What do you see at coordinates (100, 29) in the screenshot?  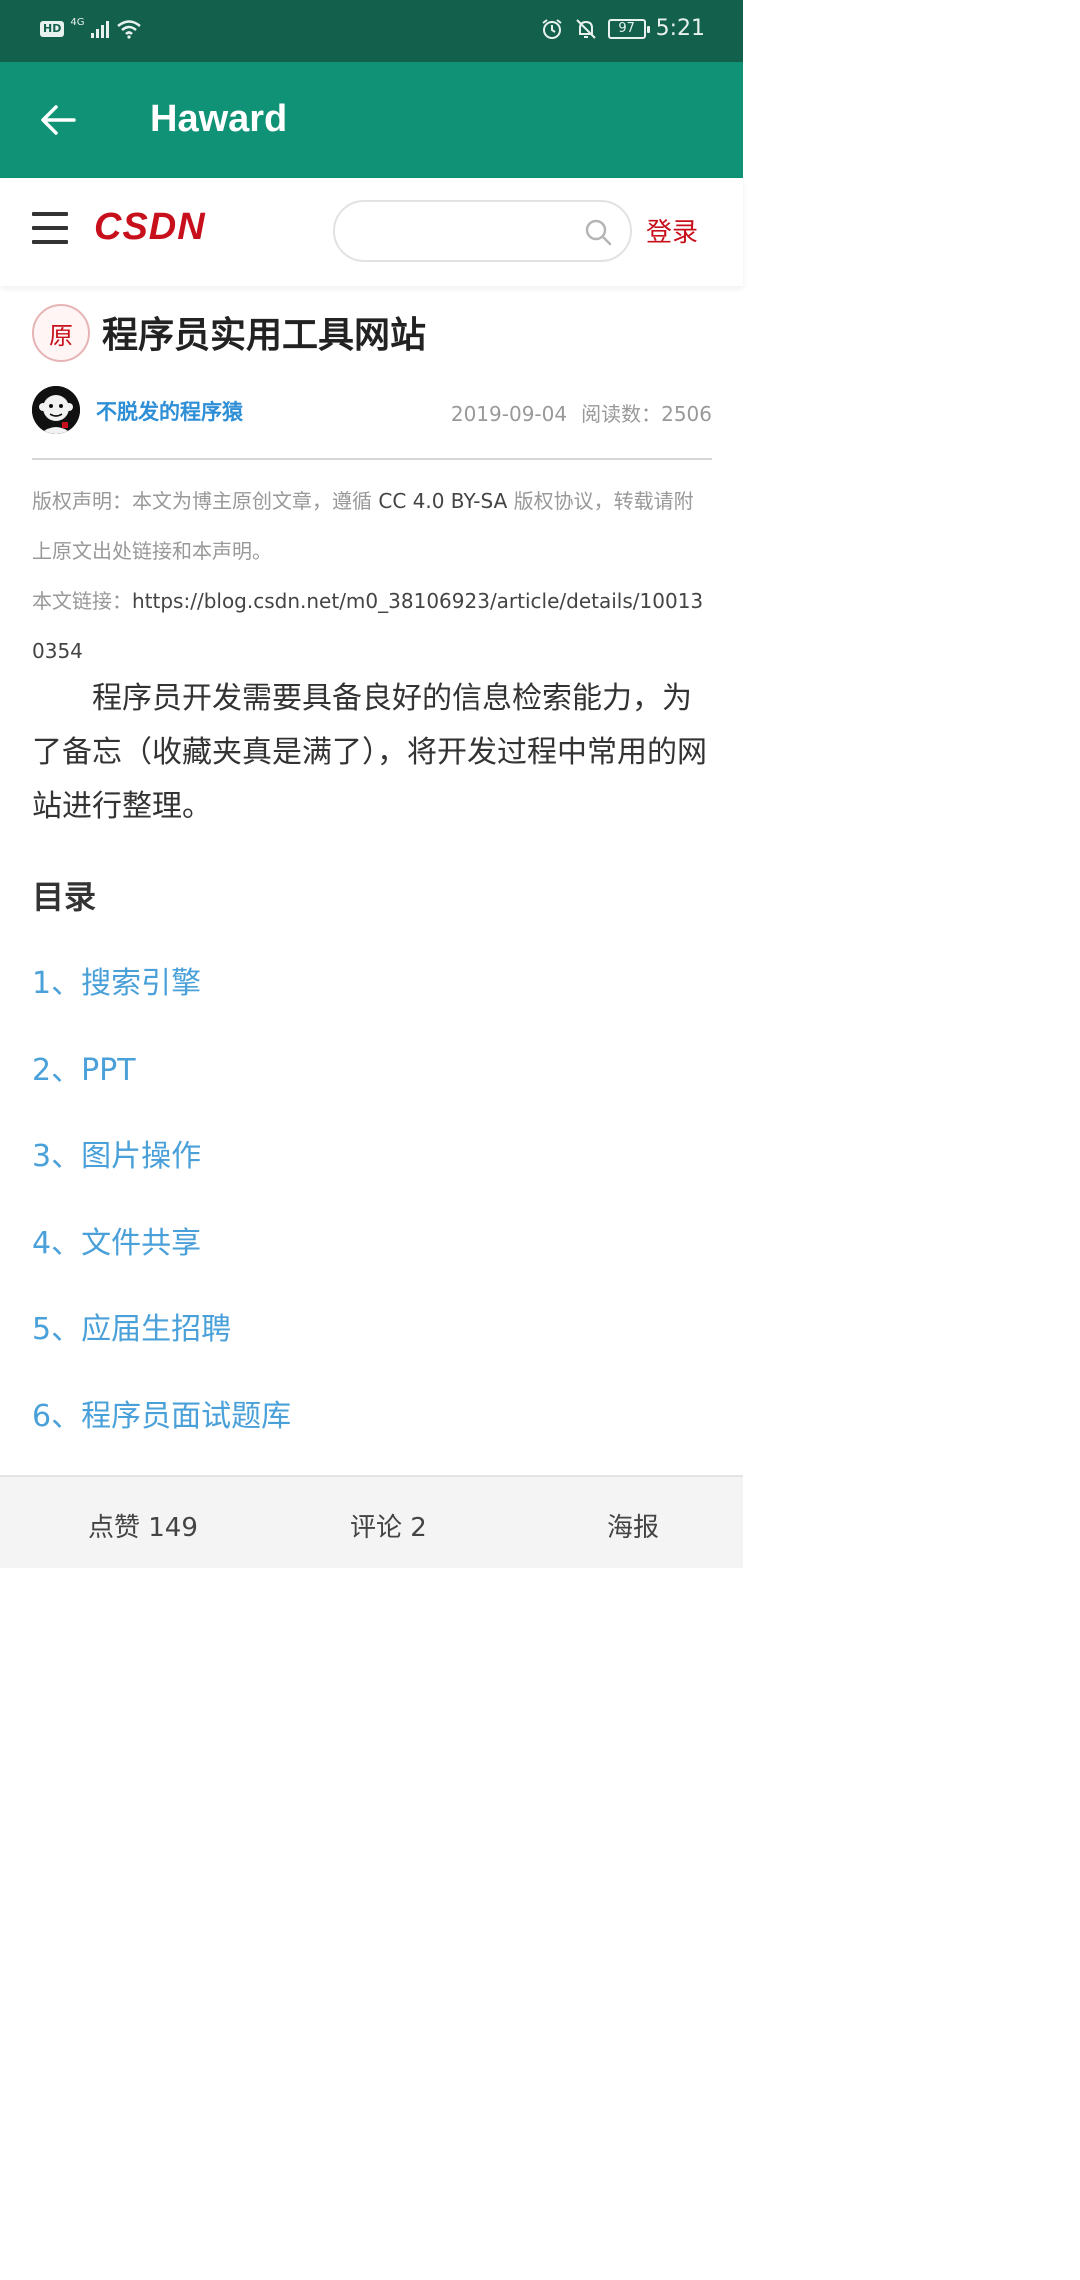 I see `signal-icon` at bounding box center [100, 29].